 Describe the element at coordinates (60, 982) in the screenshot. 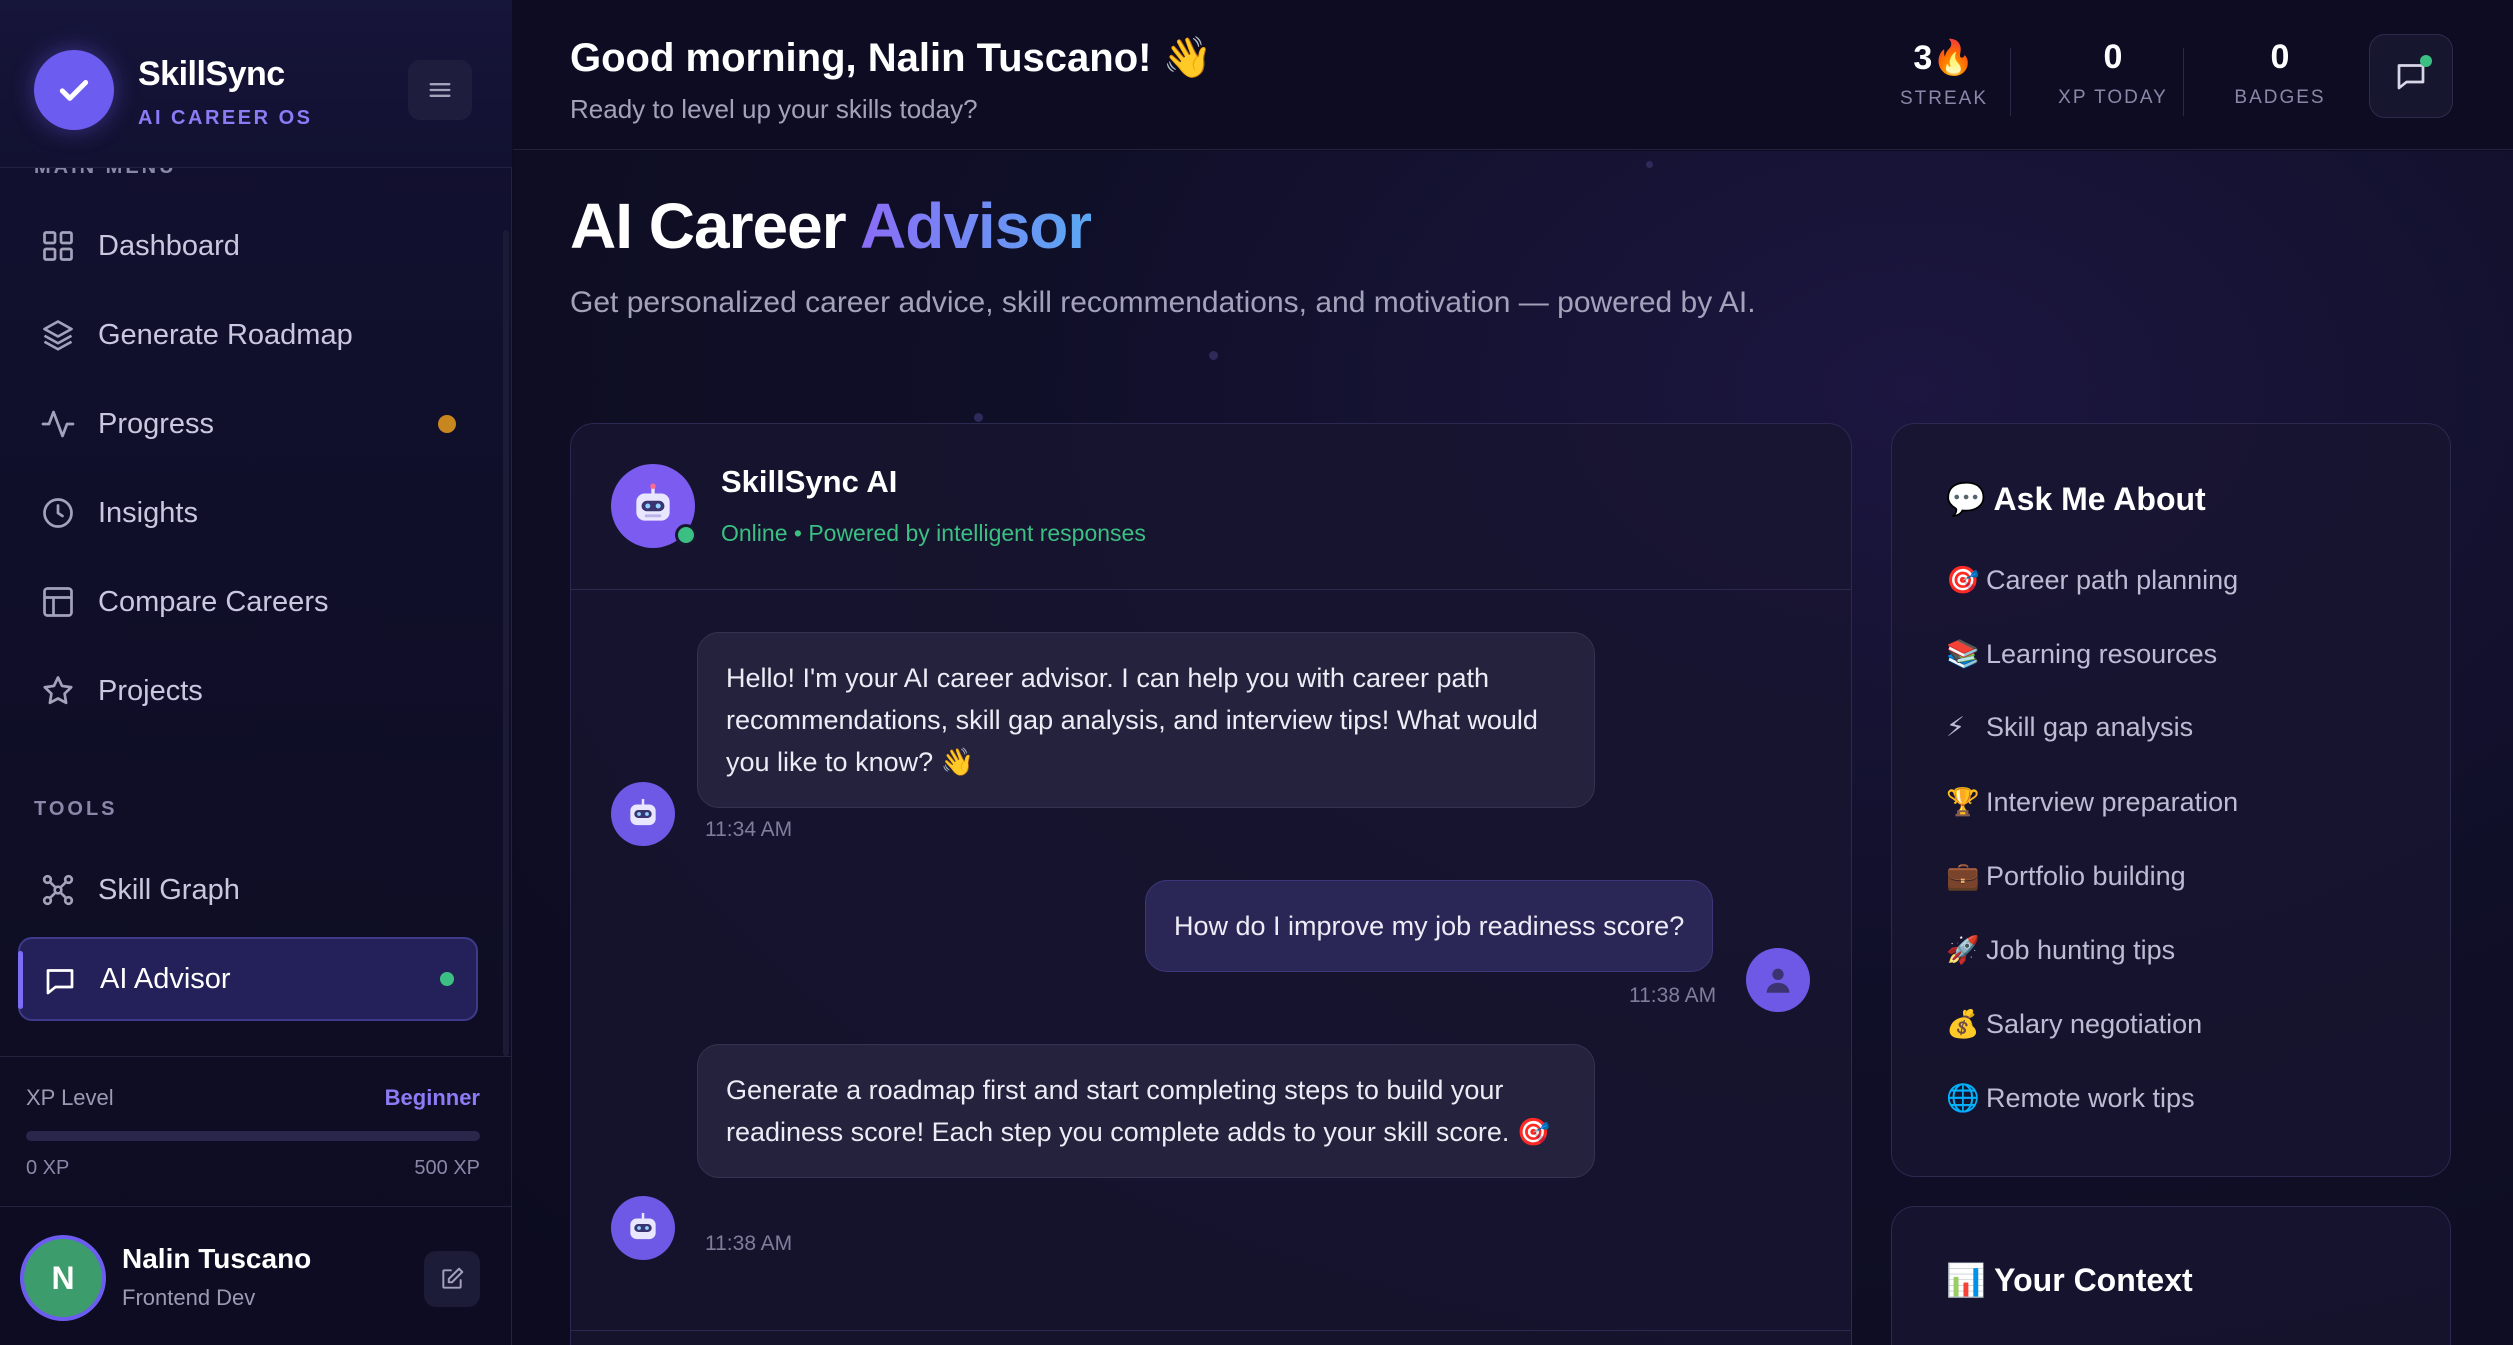

I see `chat-icon` at that location.